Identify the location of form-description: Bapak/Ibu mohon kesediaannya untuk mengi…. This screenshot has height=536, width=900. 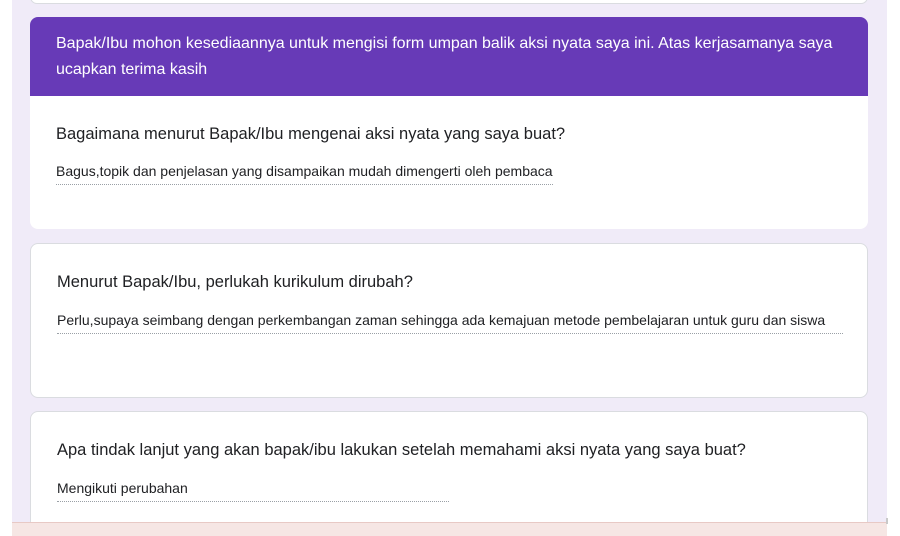
(444, 56).